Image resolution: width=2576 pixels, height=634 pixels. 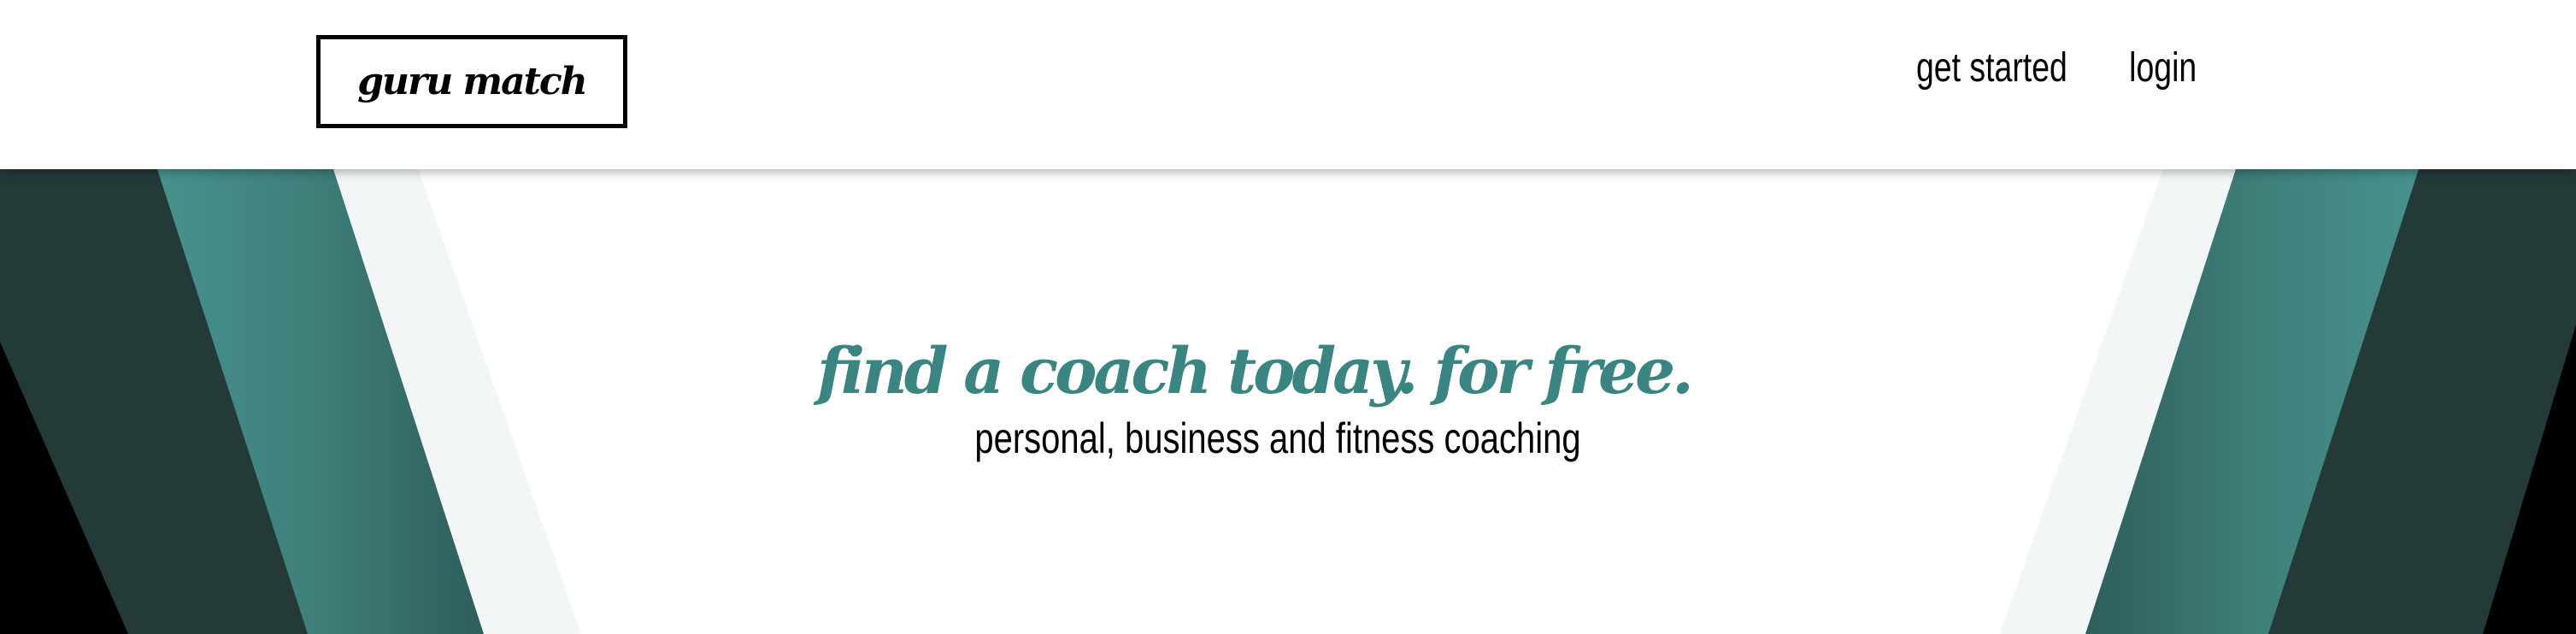 What do you see at coordinates (1255, 372) in the screenshot?
I see `hero-title: find a coach today. for free.` at bounding box center [1255, 372].